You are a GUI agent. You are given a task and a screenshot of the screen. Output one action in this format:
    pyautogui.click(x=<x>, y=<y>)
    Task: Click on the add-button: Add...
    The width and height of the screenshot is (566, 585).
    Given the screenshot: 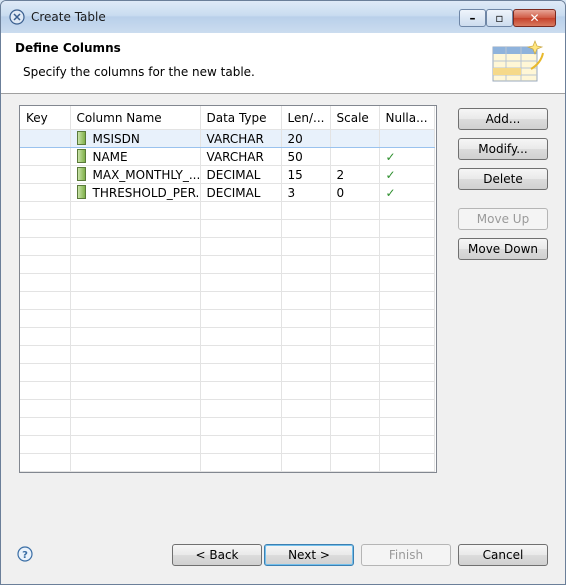 What is the action you would take?
    pyautogui.click(x=503, y=119)
    